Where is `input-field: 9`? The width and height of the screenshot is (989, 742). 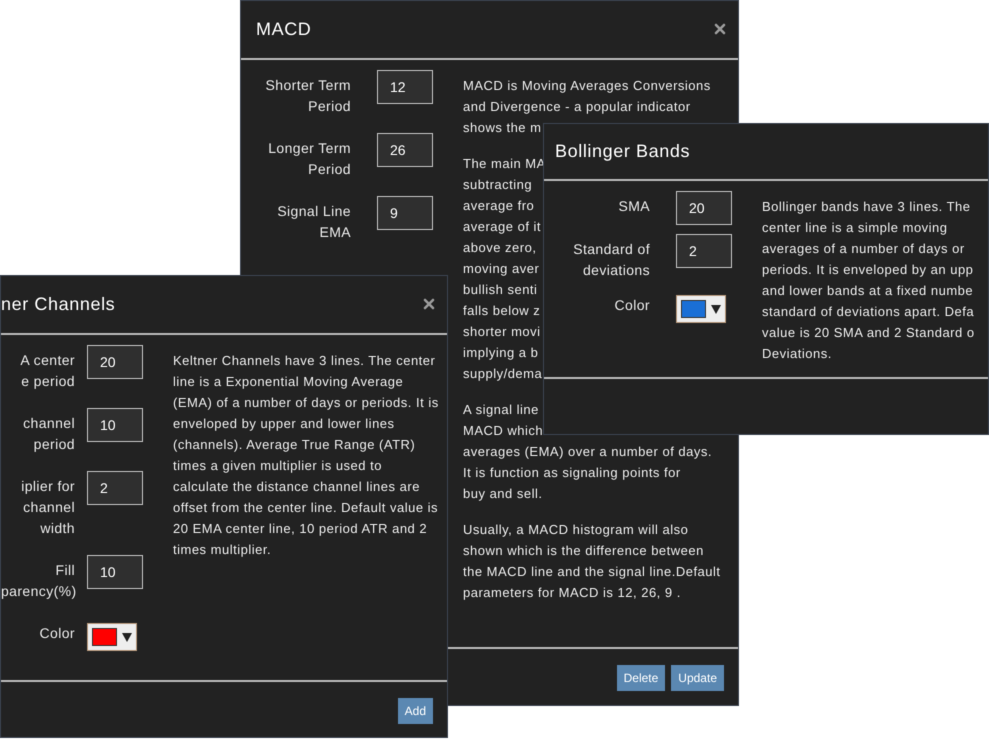 input-field: 9 is located at coordinates (405, 213).